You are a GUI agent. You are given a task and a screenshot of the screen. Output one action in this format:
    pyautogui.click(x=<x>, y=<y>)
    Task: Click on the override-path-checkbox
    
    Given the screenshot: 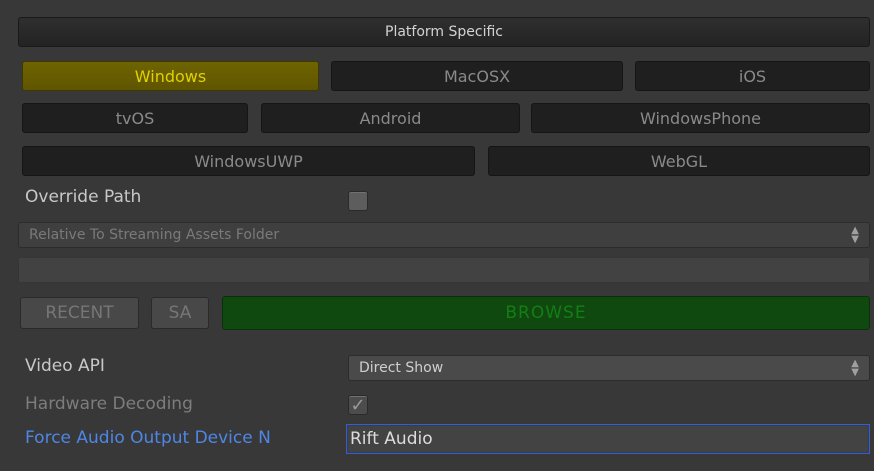 What is the action you would take?
    pyautogui.click(x=358, y=201)
    